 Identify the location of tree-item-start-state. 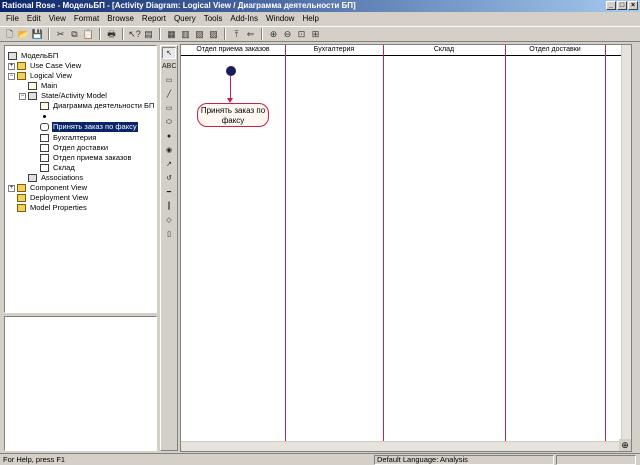
(47, 116).